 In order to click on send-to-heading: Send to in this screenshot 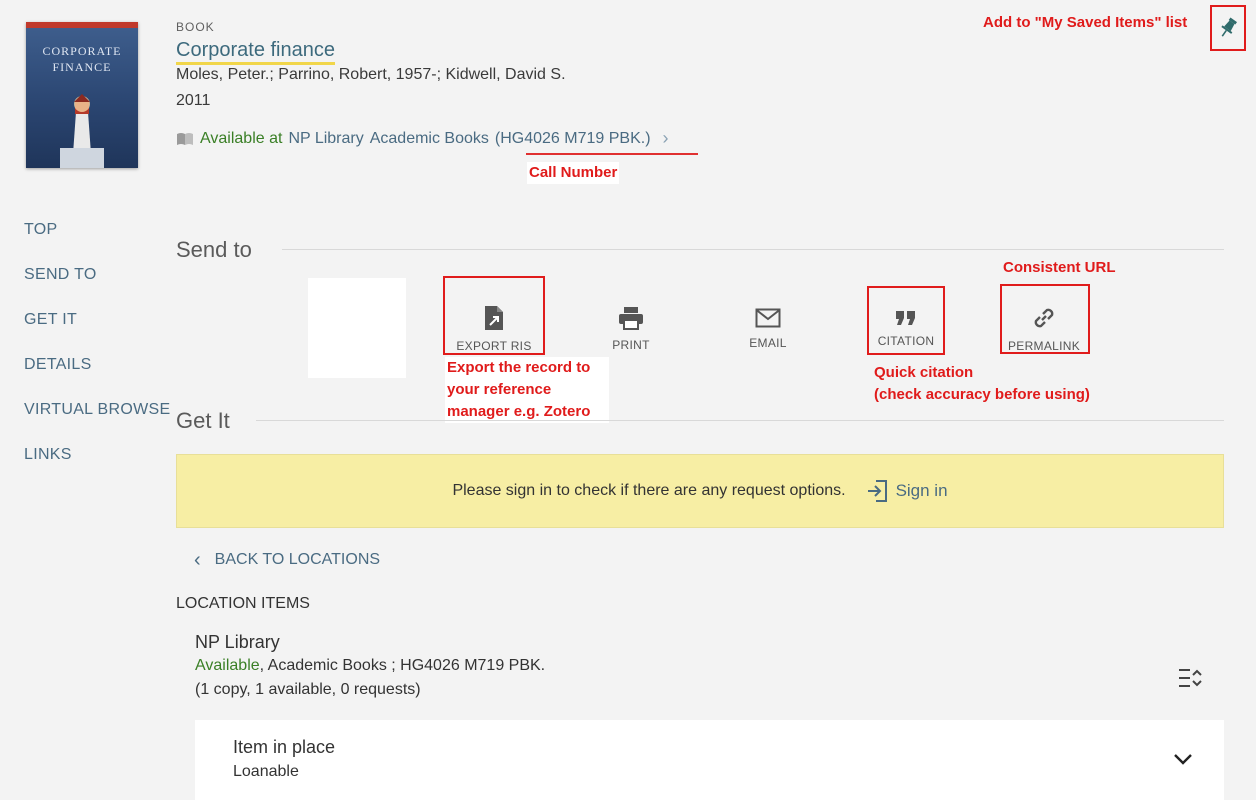, I will do `click(214, 249)`.